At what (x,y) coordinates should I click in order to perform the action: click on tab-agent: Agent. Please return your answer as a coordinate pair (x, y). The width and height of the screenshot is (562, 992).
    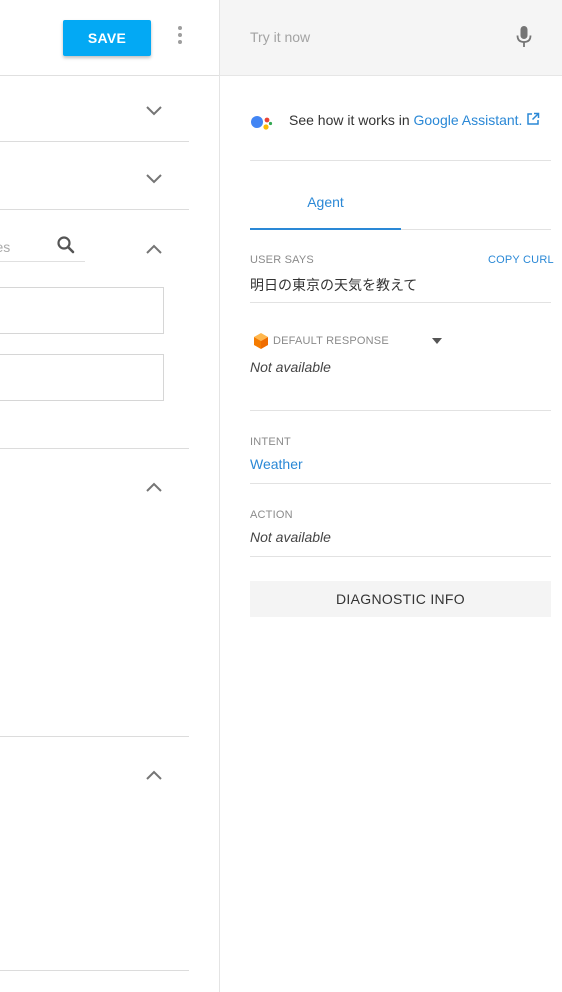
    Looking at the image, I should click on (325, 203).